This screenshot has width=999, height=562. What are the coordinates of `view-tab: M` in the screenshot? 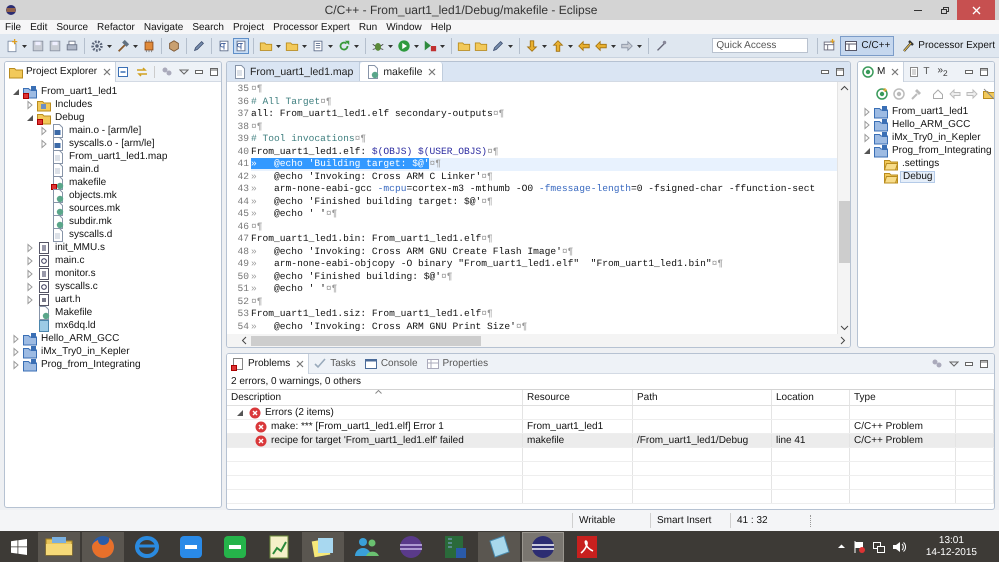 It's located at (881, 72).